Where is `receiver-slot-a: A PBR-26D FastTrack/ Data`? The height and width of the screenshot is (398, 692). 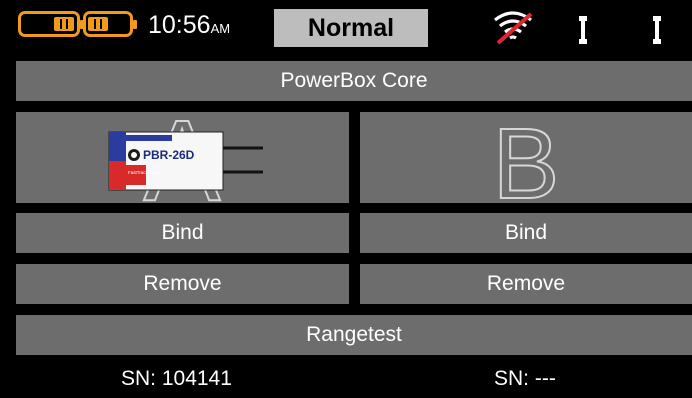
receiver-slot-a: A PBR-26D FastTrack/ Data is located at coordinates (182, 157).